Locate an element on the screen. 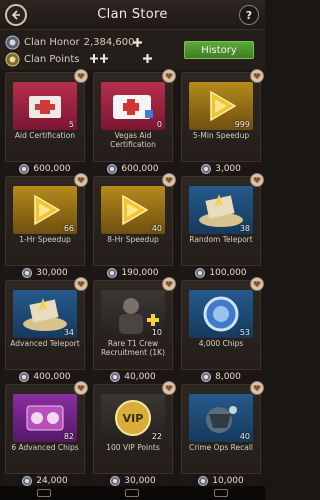 The width and height of the screenshot is (320, 500). item-price: 190,000 is located at coordinates (133, 272).